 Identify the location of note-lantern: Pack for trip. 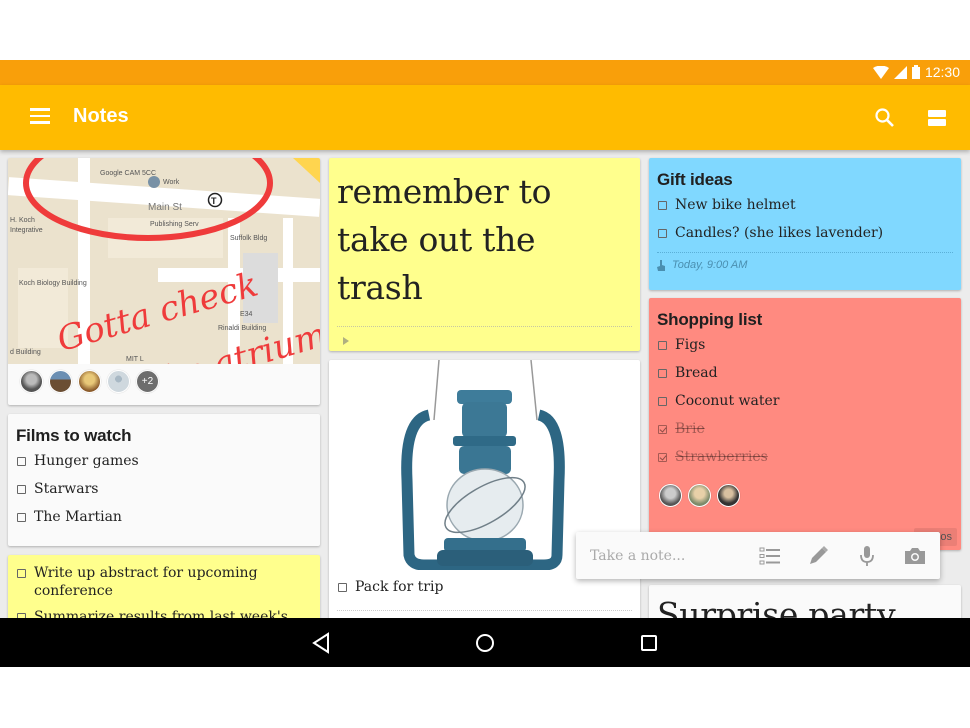
(484, 495).